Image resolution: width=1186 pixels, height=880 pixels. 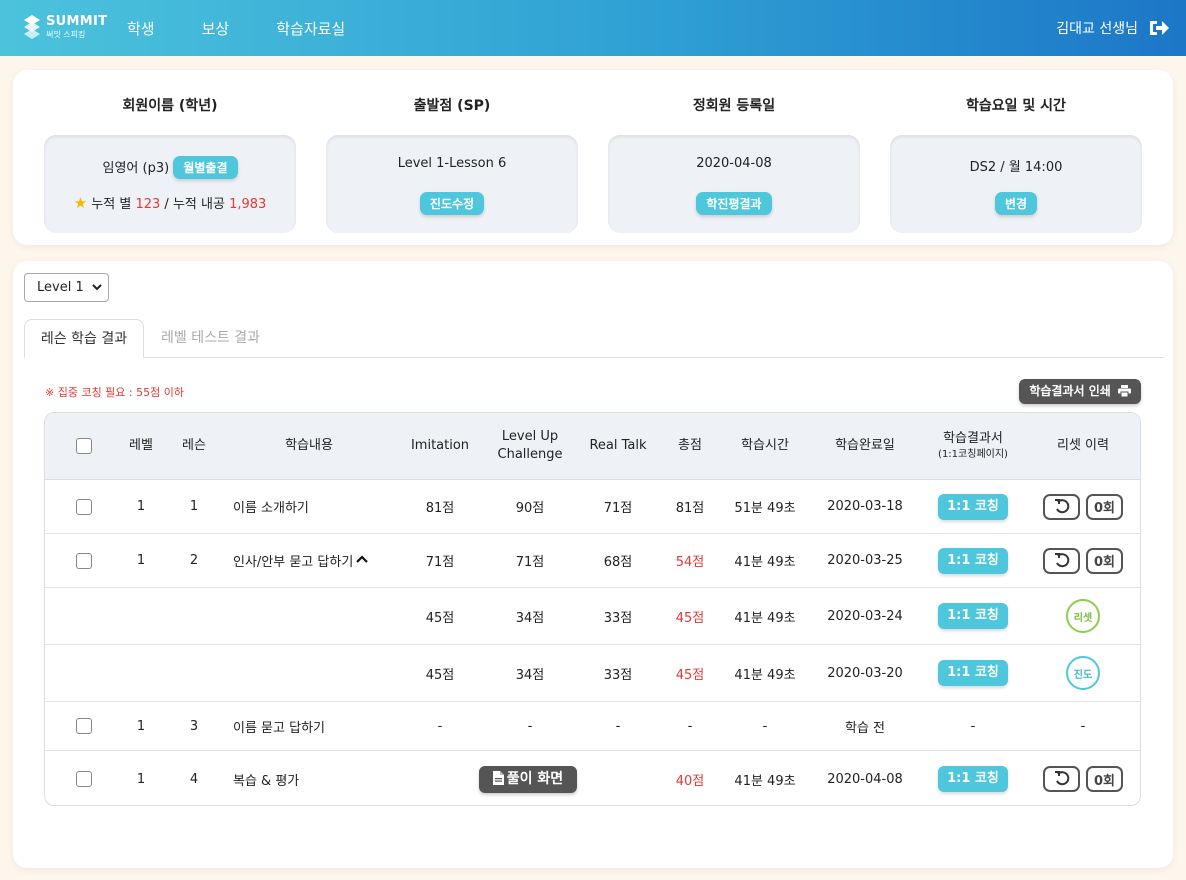 I want to click on level-select: Level 1, so click(x=66, y=287).